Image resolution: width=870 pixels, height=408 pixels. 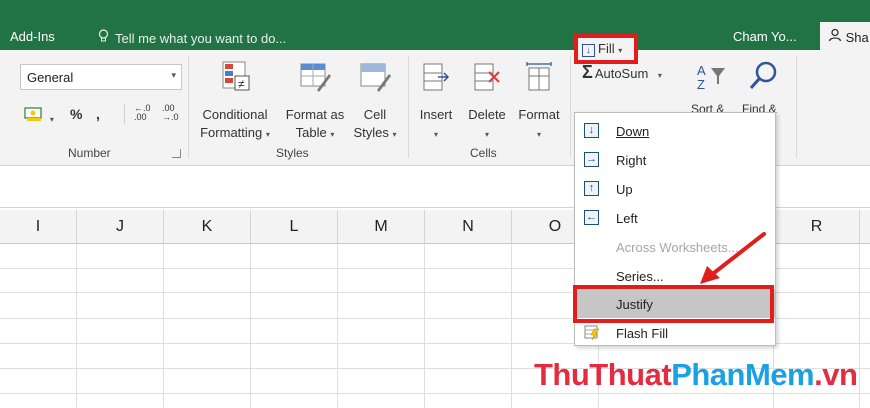 I want to click on cell-styles-label-2: Styles, so click(x=371, y=132).